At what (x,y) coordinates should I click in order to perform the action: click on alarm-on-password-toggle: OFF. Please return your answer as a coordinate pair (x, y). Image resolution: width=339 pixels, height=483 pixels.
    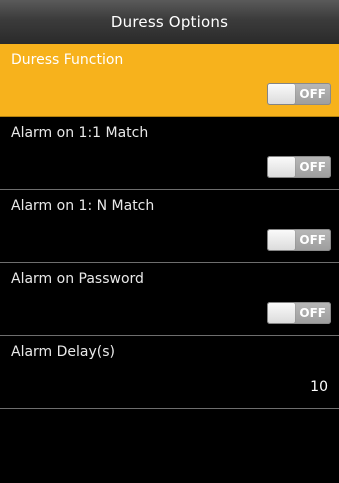
    Looking at the image, I should click on (299, 313).